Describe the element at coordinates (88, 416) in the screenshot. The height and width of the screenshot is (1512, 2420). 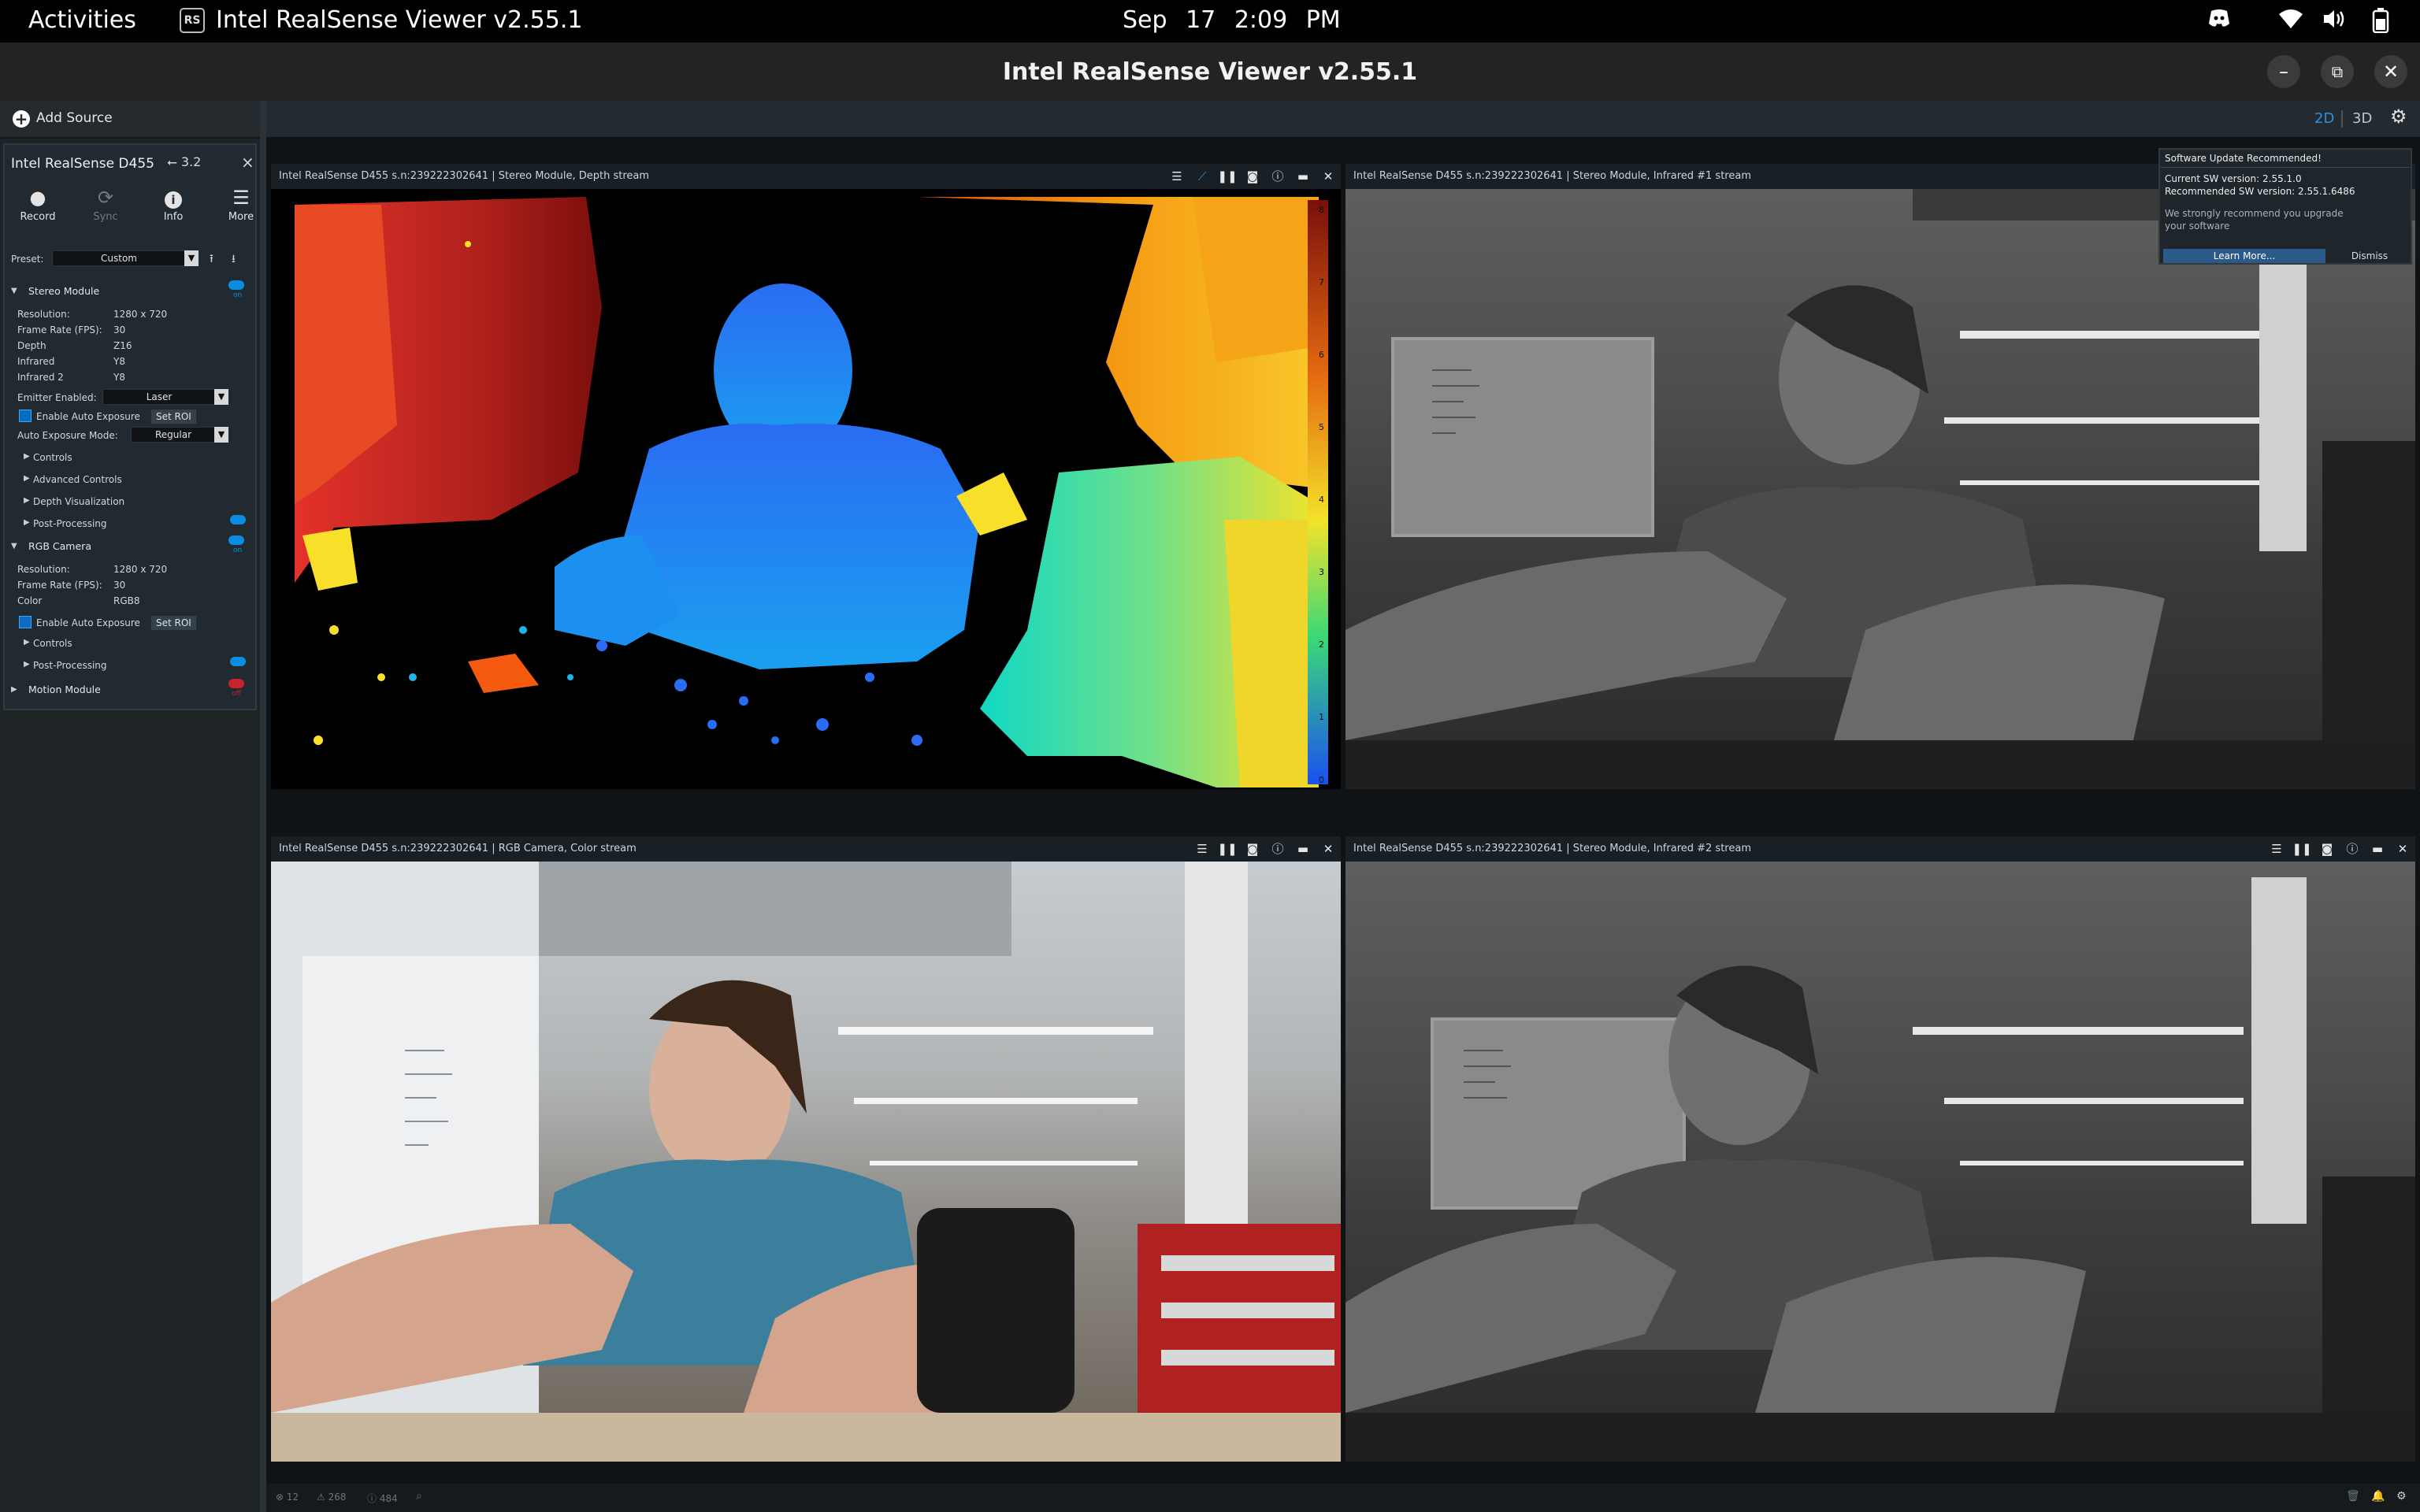
I see `stereo-auto-exposure-label: Enable Auto Exposure` at that location.